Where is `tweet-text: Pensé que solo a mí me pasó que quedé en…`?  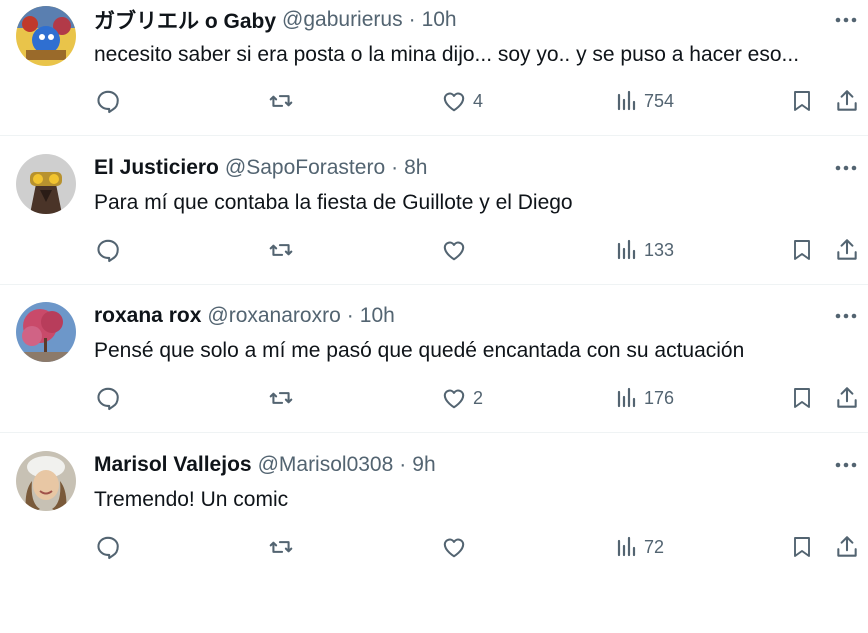 tweet-text: Pensé que solo a mí me pasó que quedé en… is located at coordinates (419, 350).